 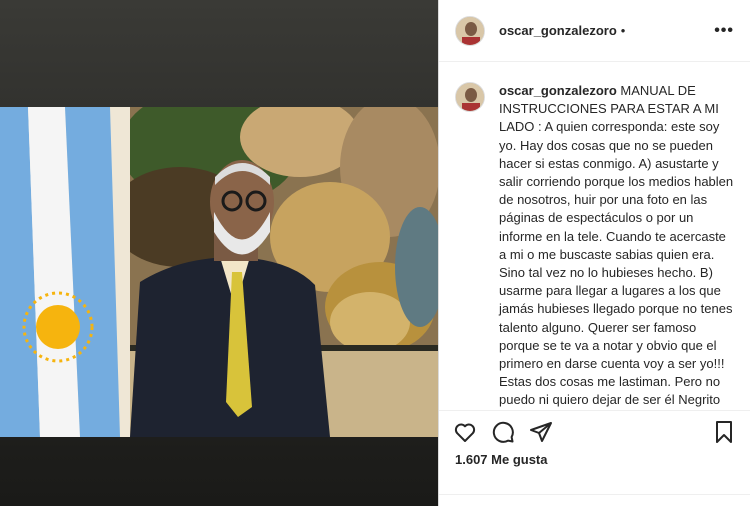 What do you see at coordinates (503, 432) in the screenshot?
I see `comment-icon` at bounding box center [503, 432].